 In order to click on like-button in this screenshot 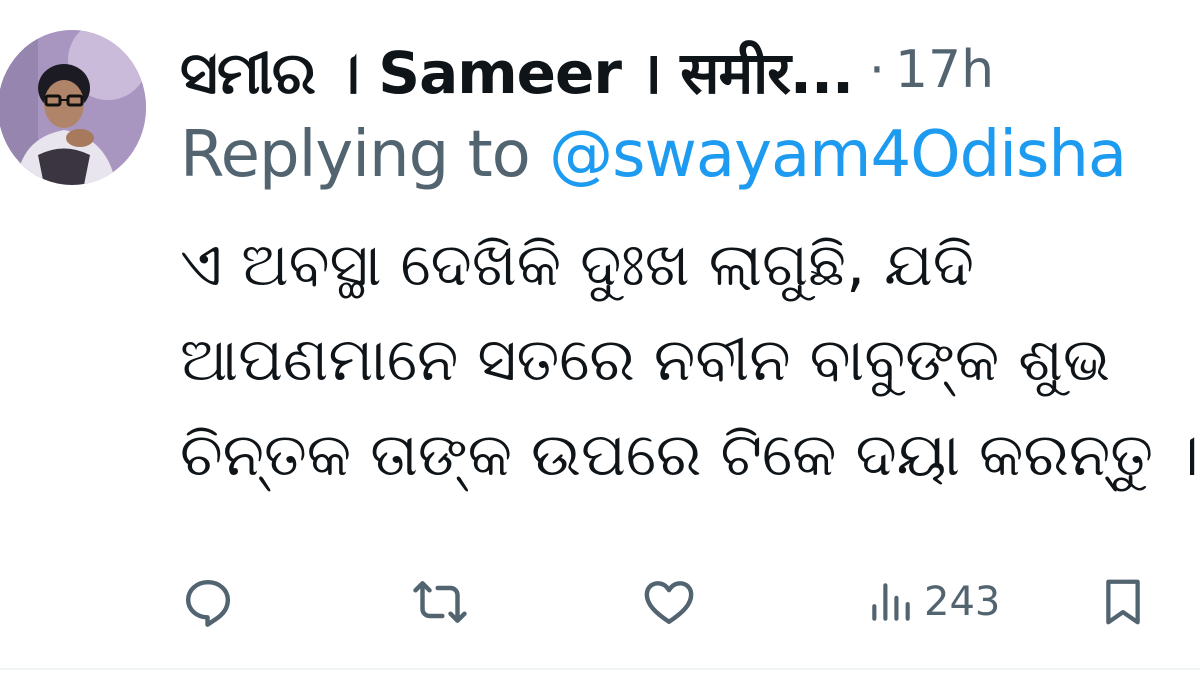, I will do `click(669, 602)`.